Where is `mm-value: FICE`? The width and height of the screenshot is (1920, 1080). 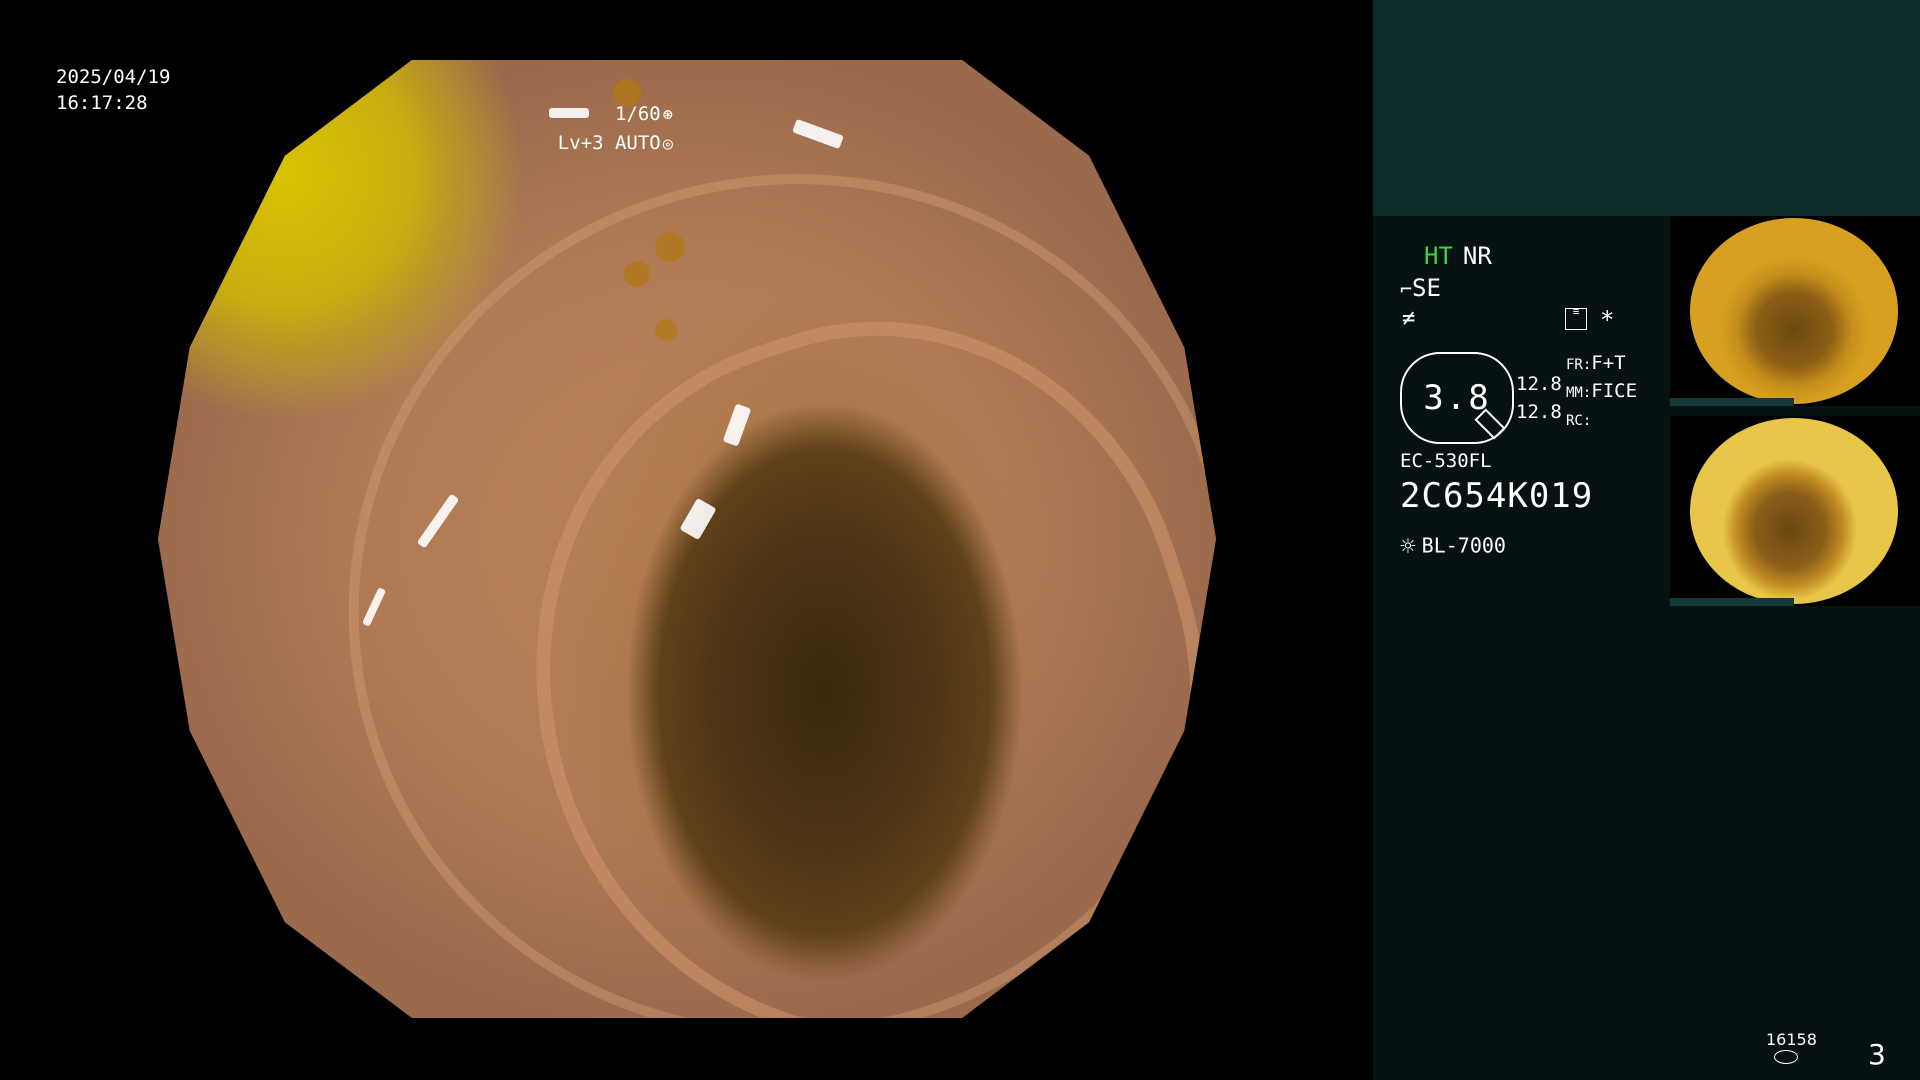 mm-value: FICE is located at coordinates (1614, 391).